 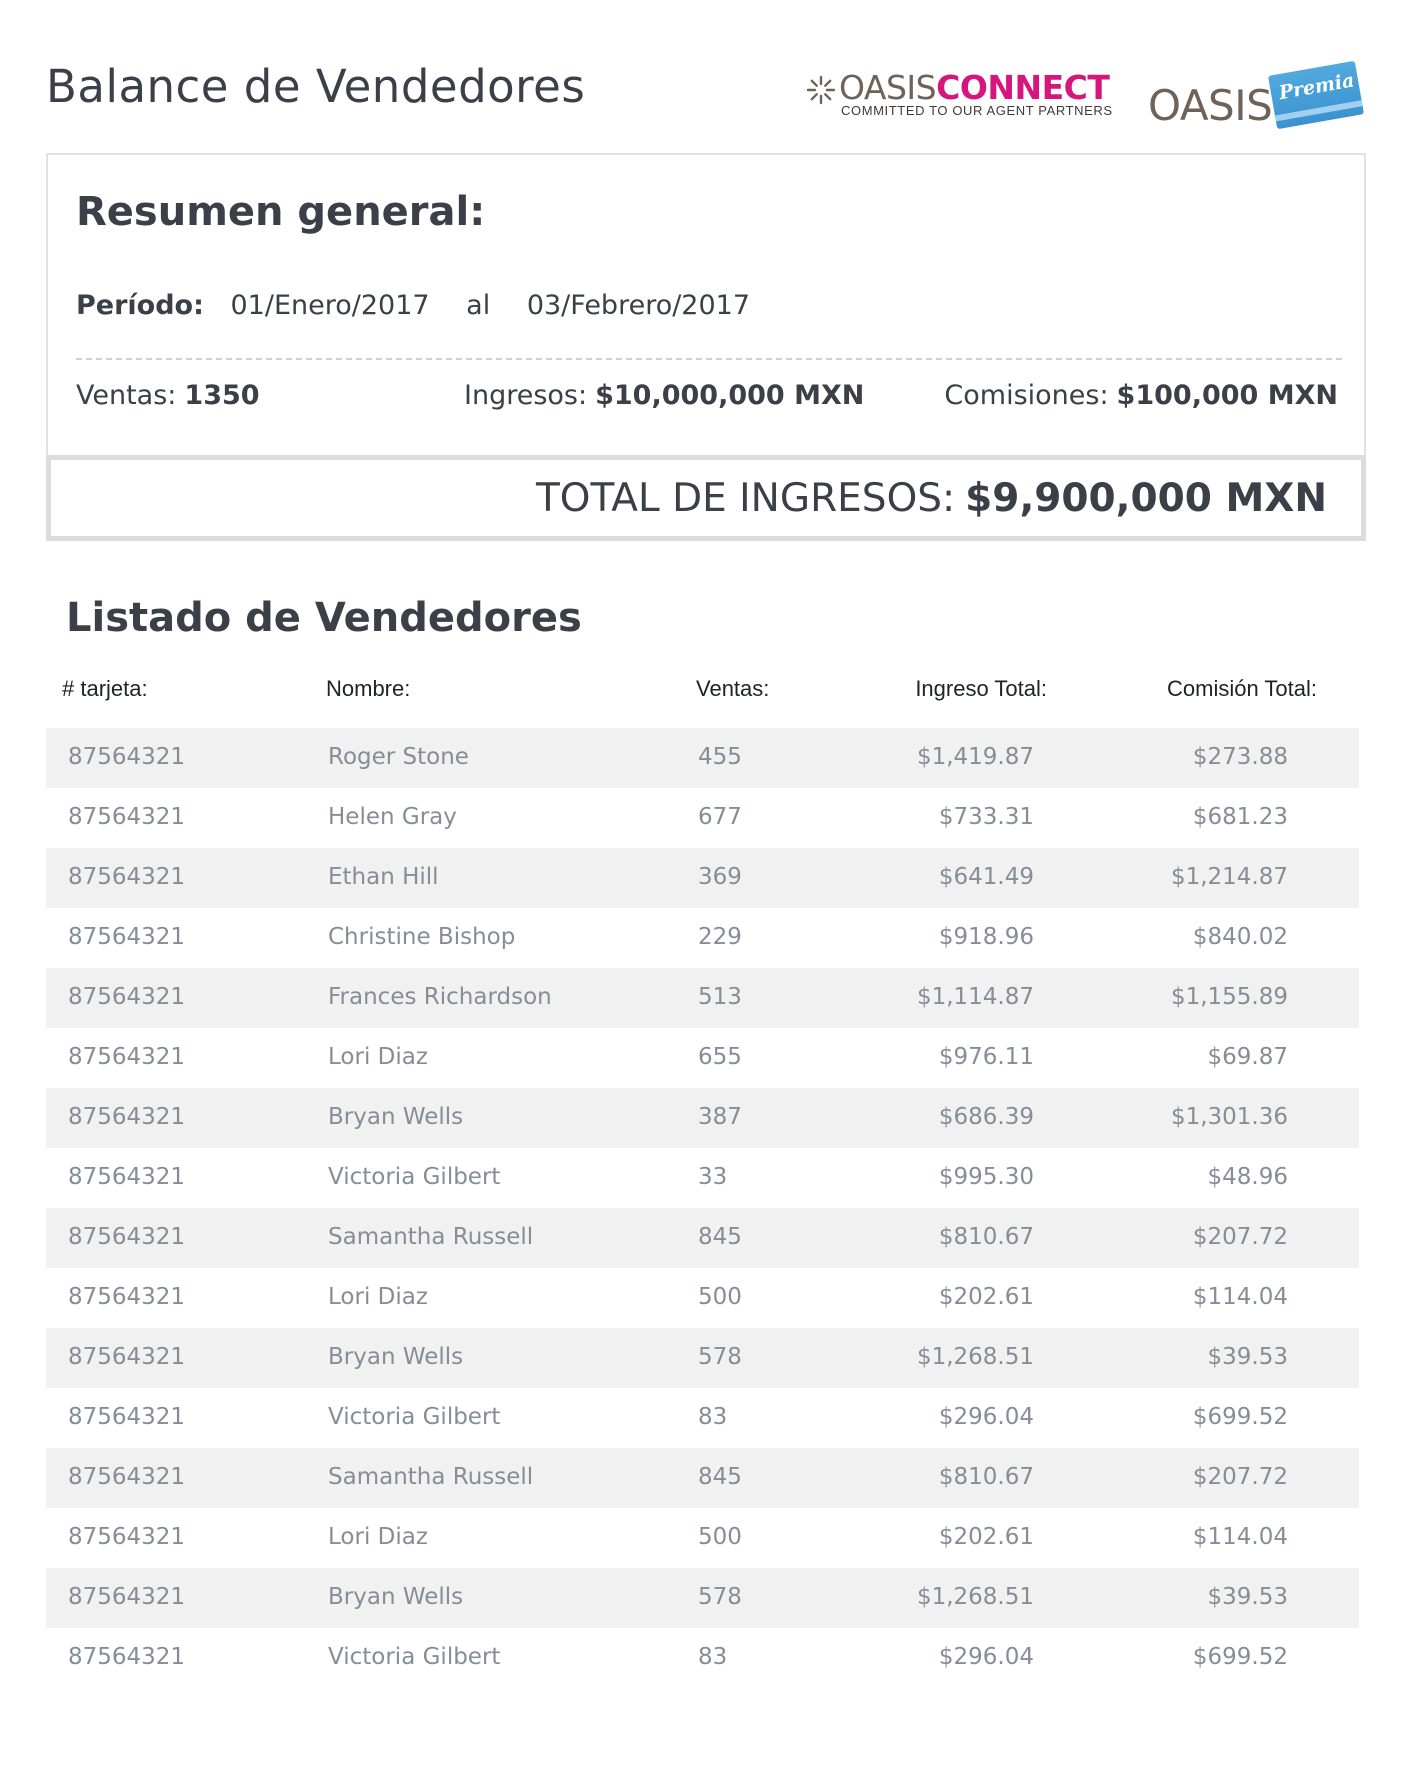 I want to click on list-heading: Listado de Vendedores, so click(x=324, y=618).